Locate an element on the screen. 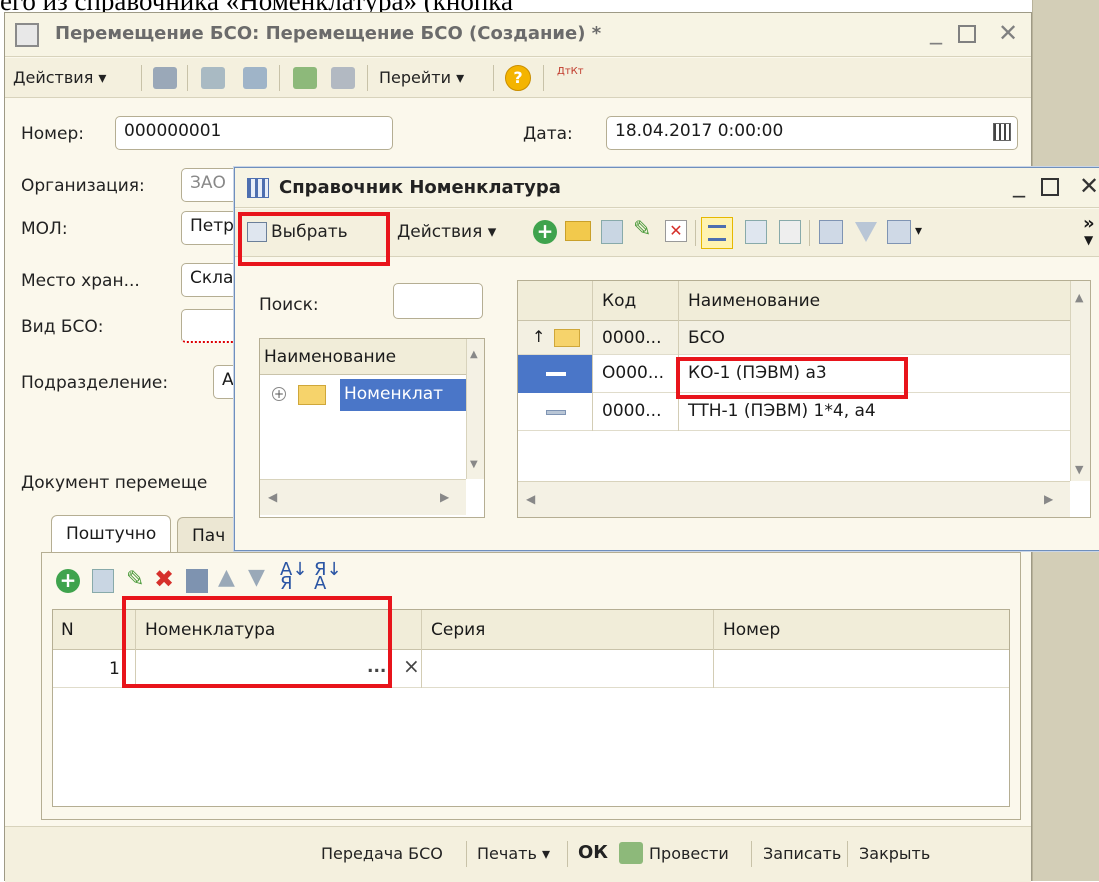 Image resolution: width=1099 pixels, height=882 pixels. tree-horizontal-scrollbar: ◀ ▶ is located at coordinates (363, 497).